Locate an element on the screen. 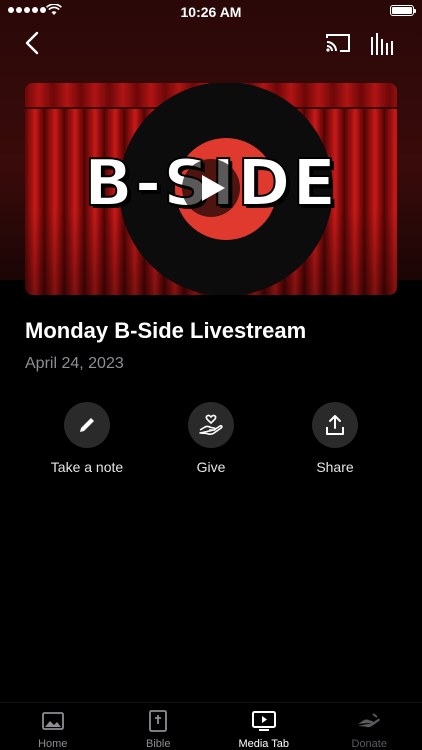 The image size is (422, 750). tab-bar: Home Bible Media Tab Donate is located at coordinates (211, 726).